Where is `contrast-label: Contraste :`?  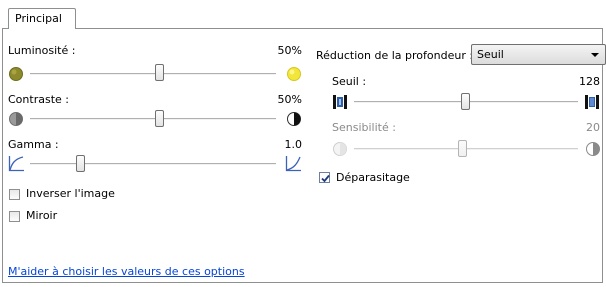 contrast-label: Contraste : is located at coordinates (38, 99).